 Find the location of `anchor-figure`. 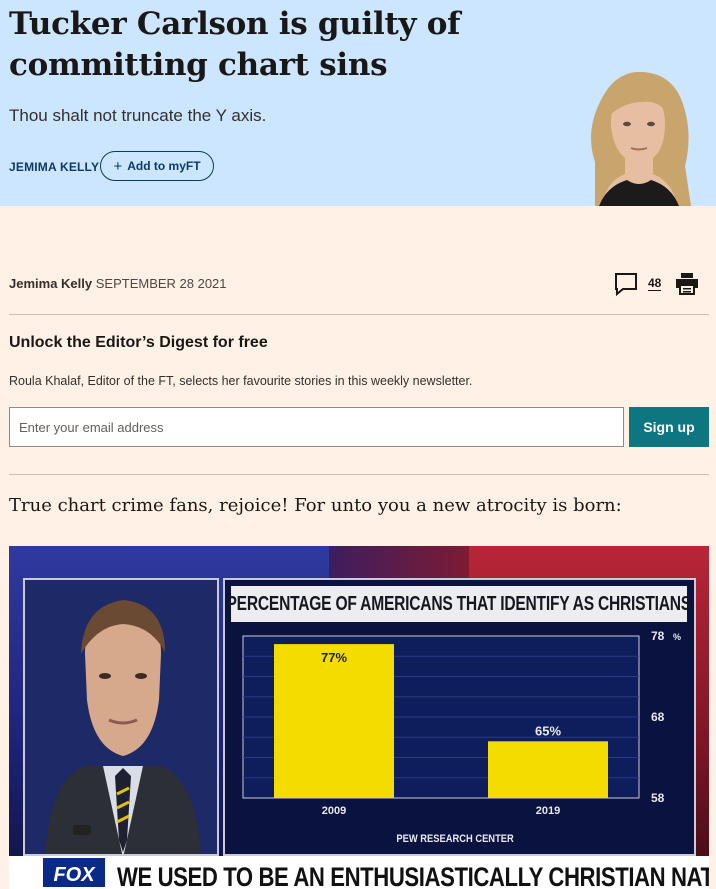

anchor-figure is located at coordinates (121, 717).